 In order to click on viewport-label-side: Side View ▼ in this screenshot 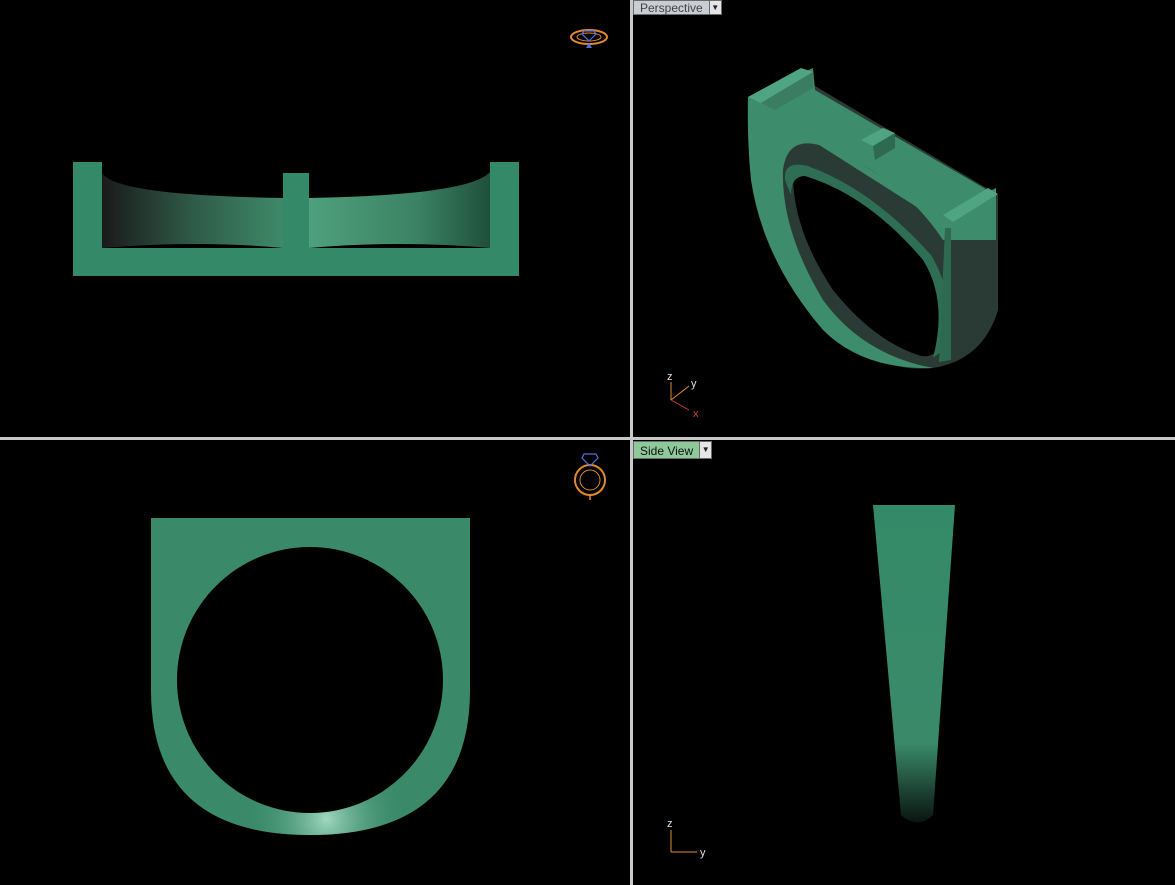, I will do `click(673, 450)`.